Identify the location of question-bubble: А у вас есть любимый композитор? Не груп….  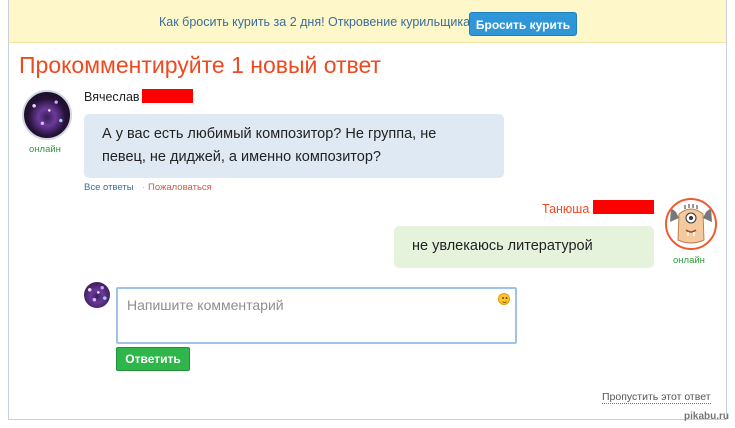
(294, 146).